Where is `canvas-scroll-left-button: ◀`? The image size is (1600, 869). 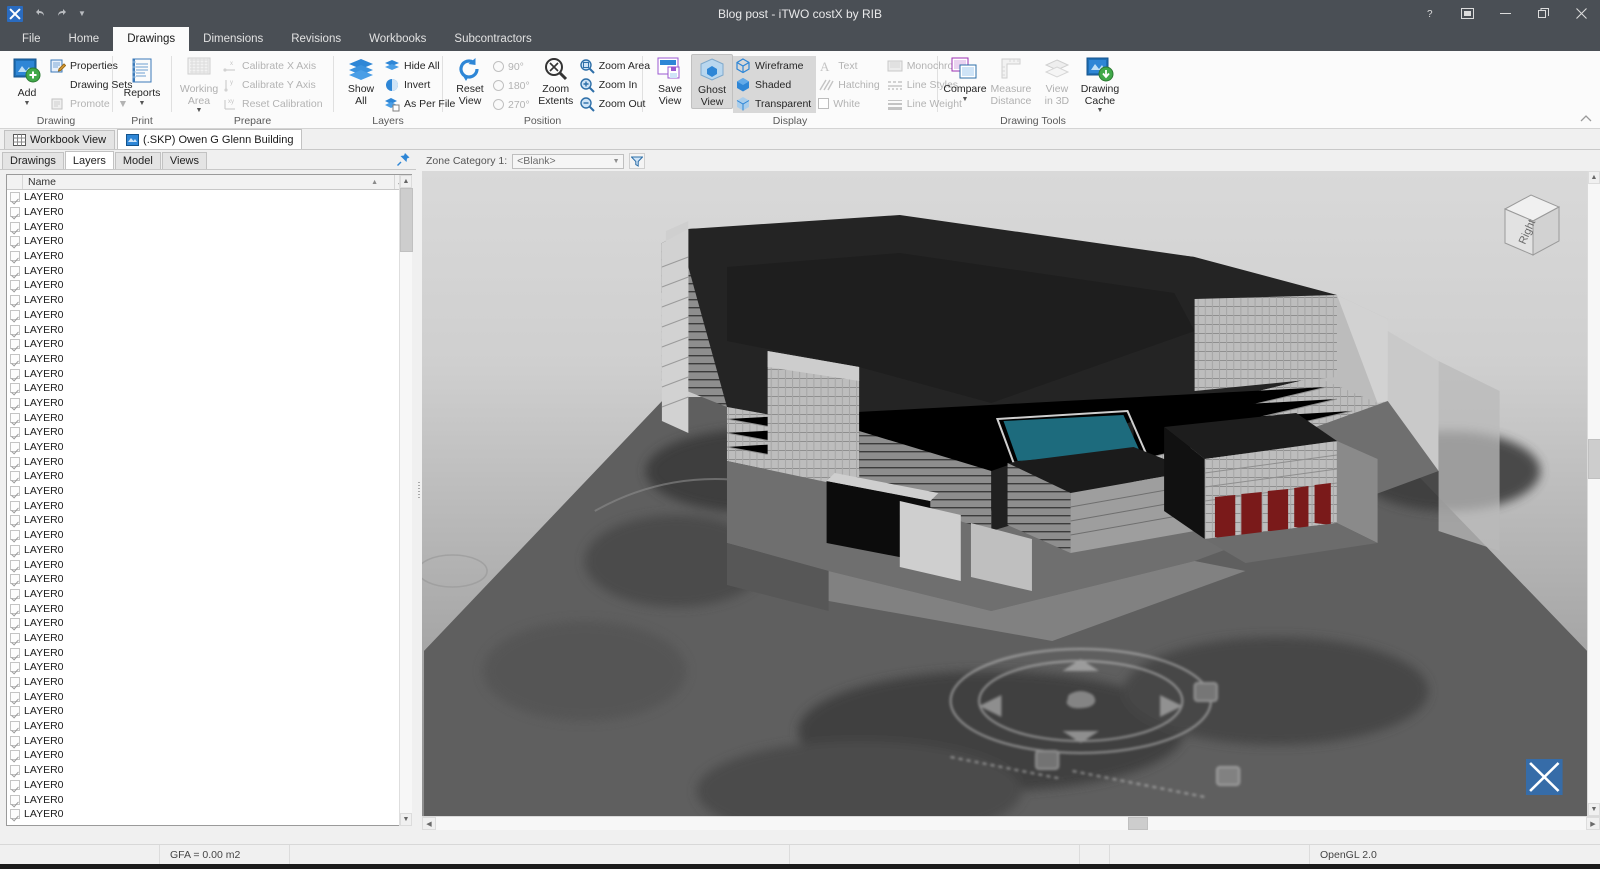 canvas-scroll-left-button: ◀ is located at coordinates (429, 823).